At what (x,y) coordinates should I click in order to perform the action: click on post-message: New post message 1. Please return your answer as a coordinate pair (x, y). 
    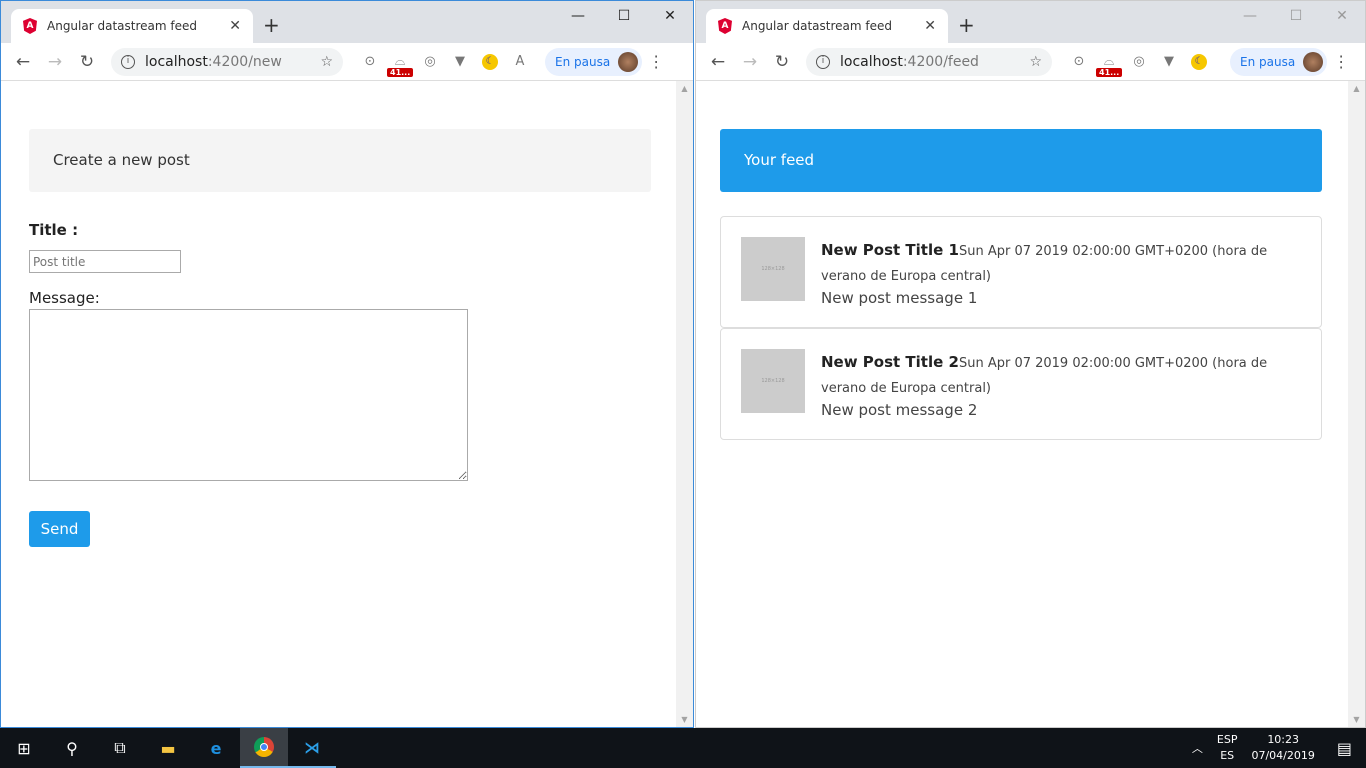
    Looking at the image, I should click on (899, 298).